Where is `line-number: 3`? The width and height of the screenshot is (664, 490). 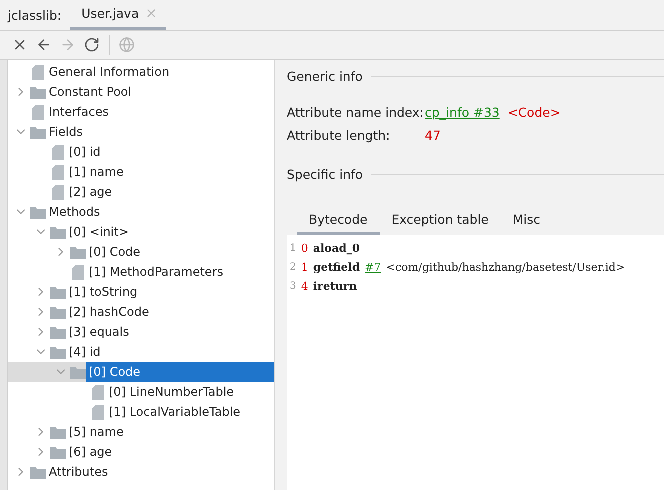 line-number: 3 is located at coordinates (293, 286).